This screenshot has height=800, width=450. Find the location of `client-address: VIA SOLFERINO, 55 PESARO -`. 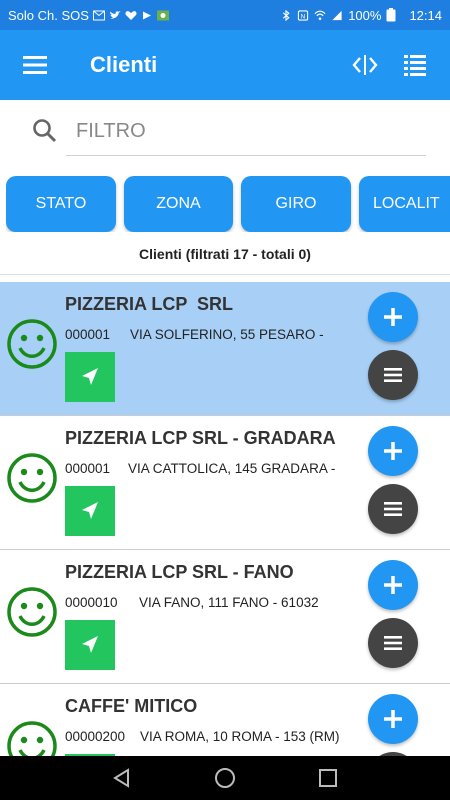

client-address: VIA SOLFERINO, 55 PESARO - is located at coordinates (227, 334).